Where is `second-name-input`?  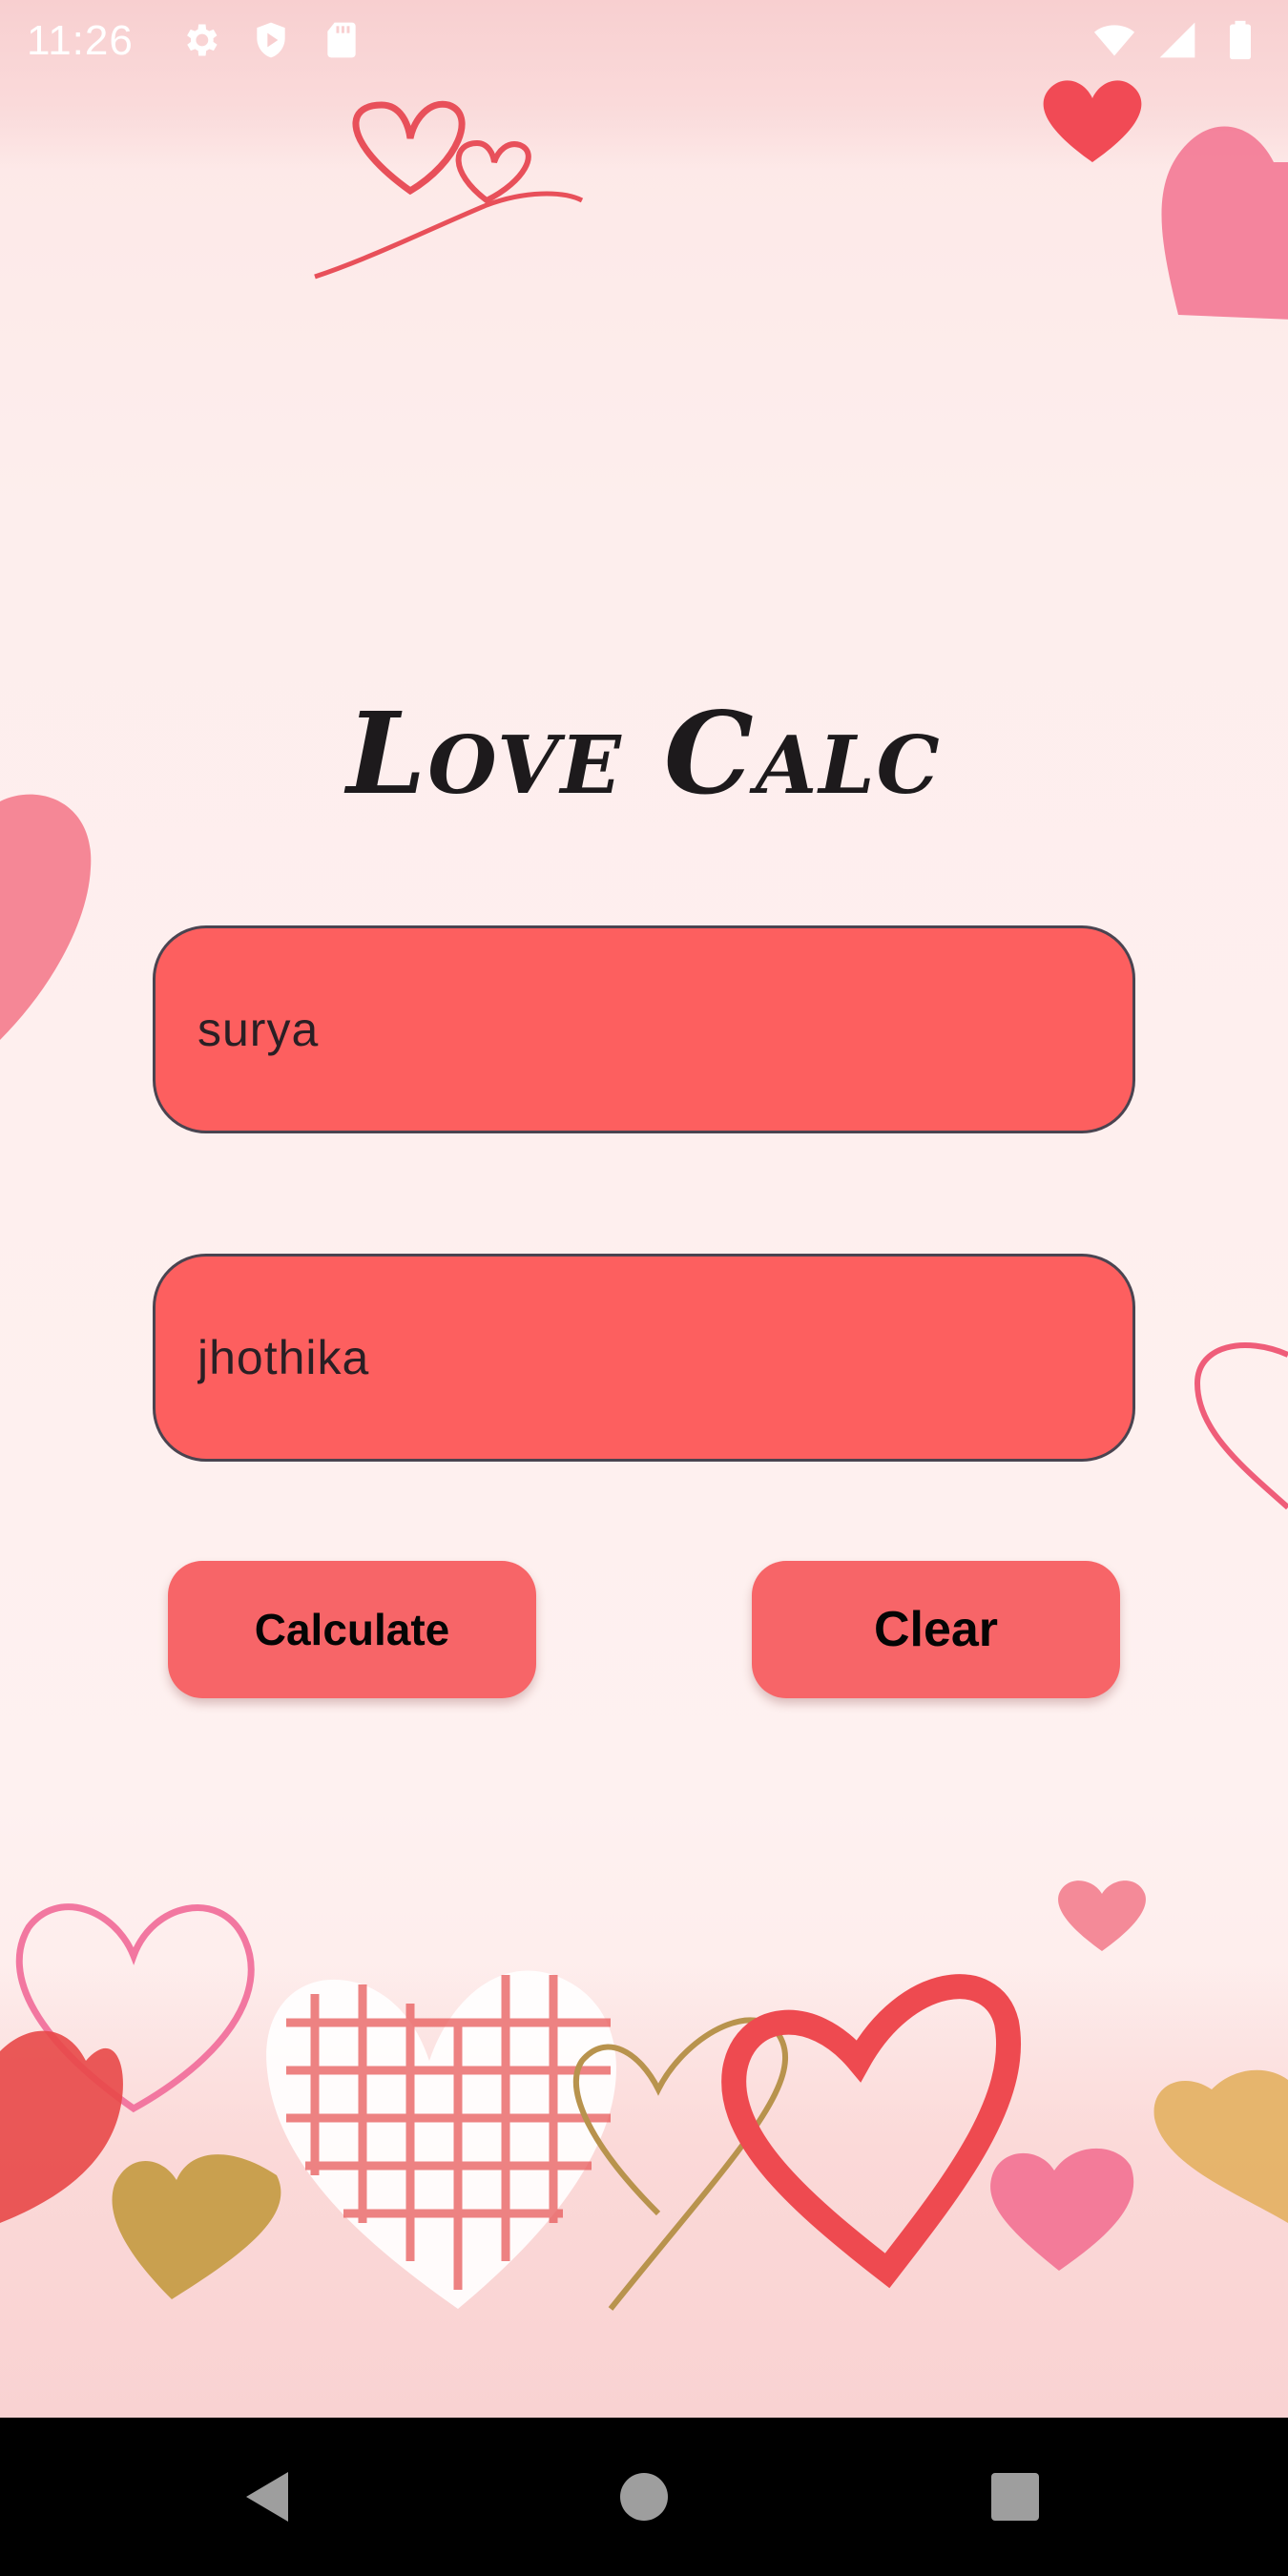
second-name-input is located at coordinates (664, 1357).